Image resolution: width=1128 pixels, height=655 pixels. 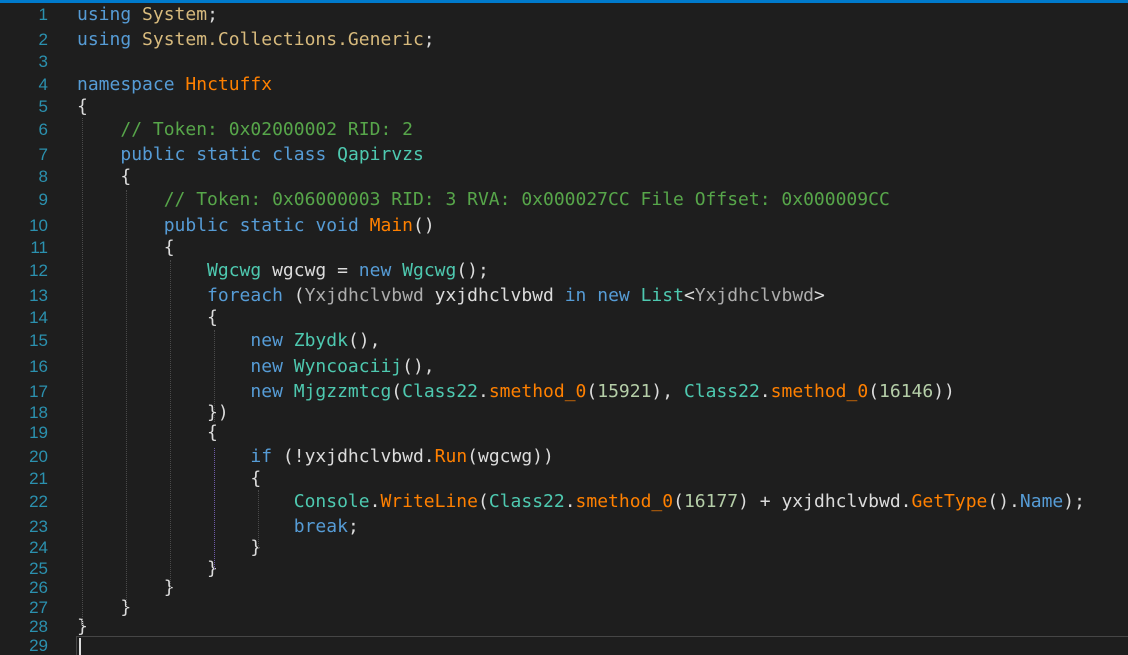 What do you see at coordinates (256, 40) in the screenshot?
I see `code-text: using System.Collections.Generic;` at bounding box center [256, 40].